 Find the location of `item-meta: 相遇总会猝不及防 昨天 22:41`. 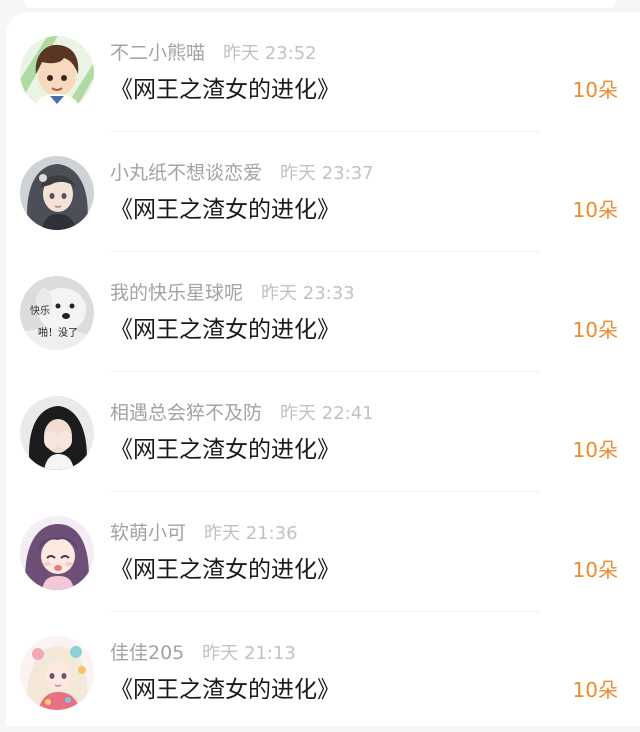

item-meta: 相遇总会猝不及防 昨天 22:41 is located at coordinates (242, 411).